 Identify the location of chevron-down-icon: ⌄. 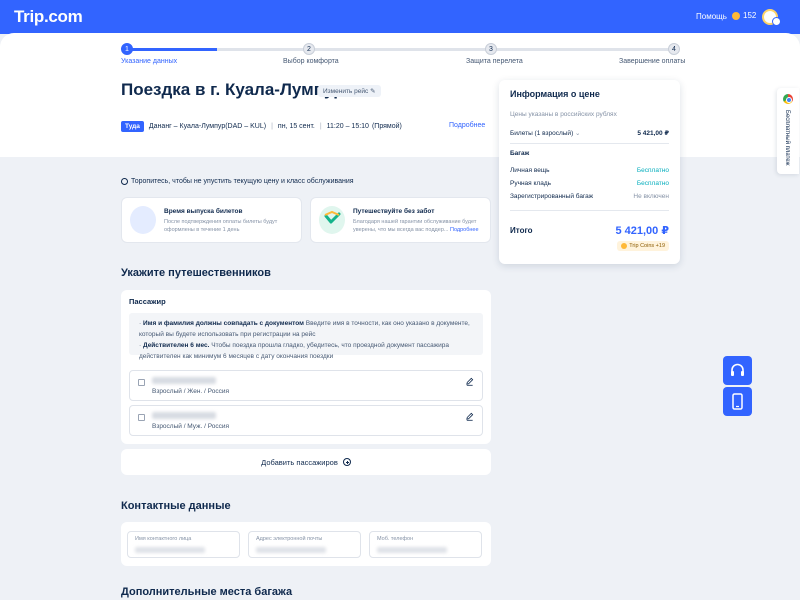
(578, 133).